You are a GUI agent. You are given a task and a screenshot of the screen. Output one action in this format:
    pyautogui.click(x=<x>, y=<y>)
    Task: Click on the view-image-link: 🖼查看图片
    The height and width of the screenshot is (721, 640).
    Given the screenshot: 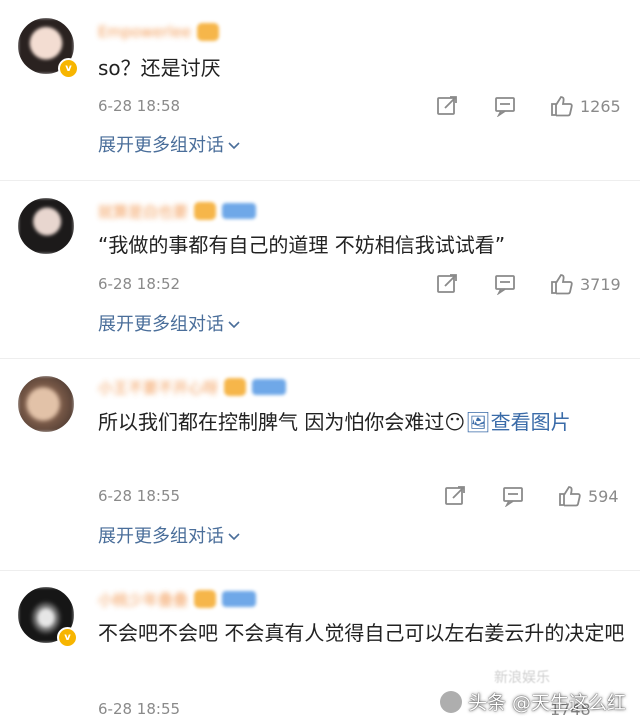 What is the action you would take?
    pyautogui.click(x=517, y=422)
    